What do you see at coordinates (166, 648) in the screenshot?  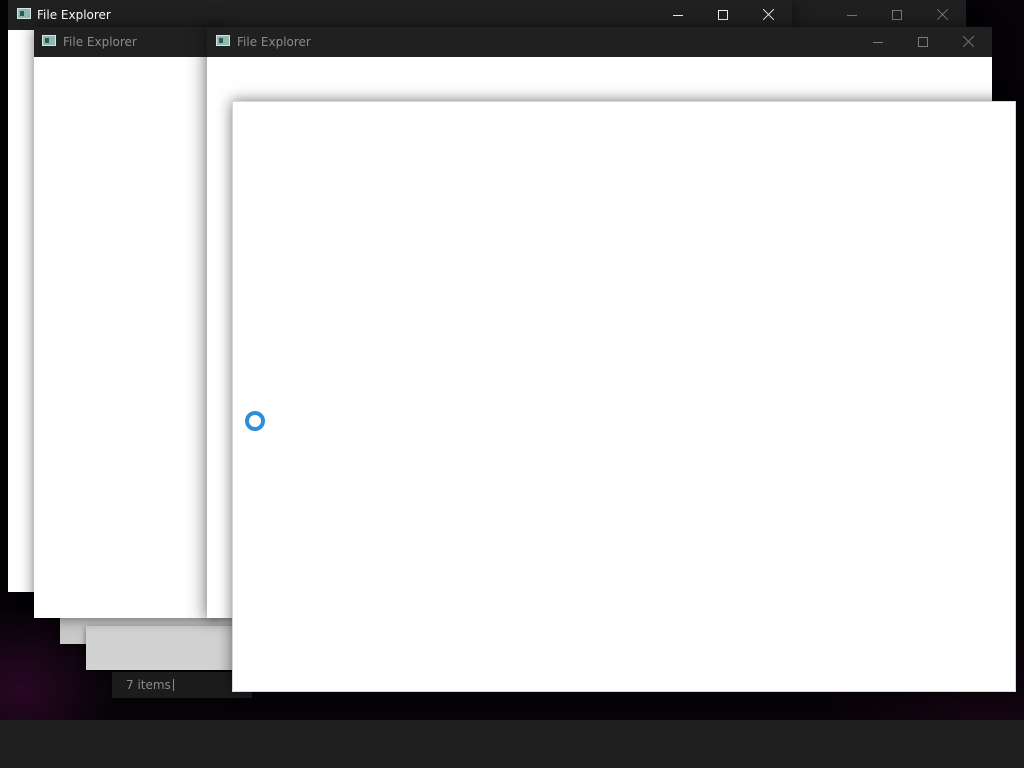 I see `window-stack-layer` at bounding box center [166, 648].